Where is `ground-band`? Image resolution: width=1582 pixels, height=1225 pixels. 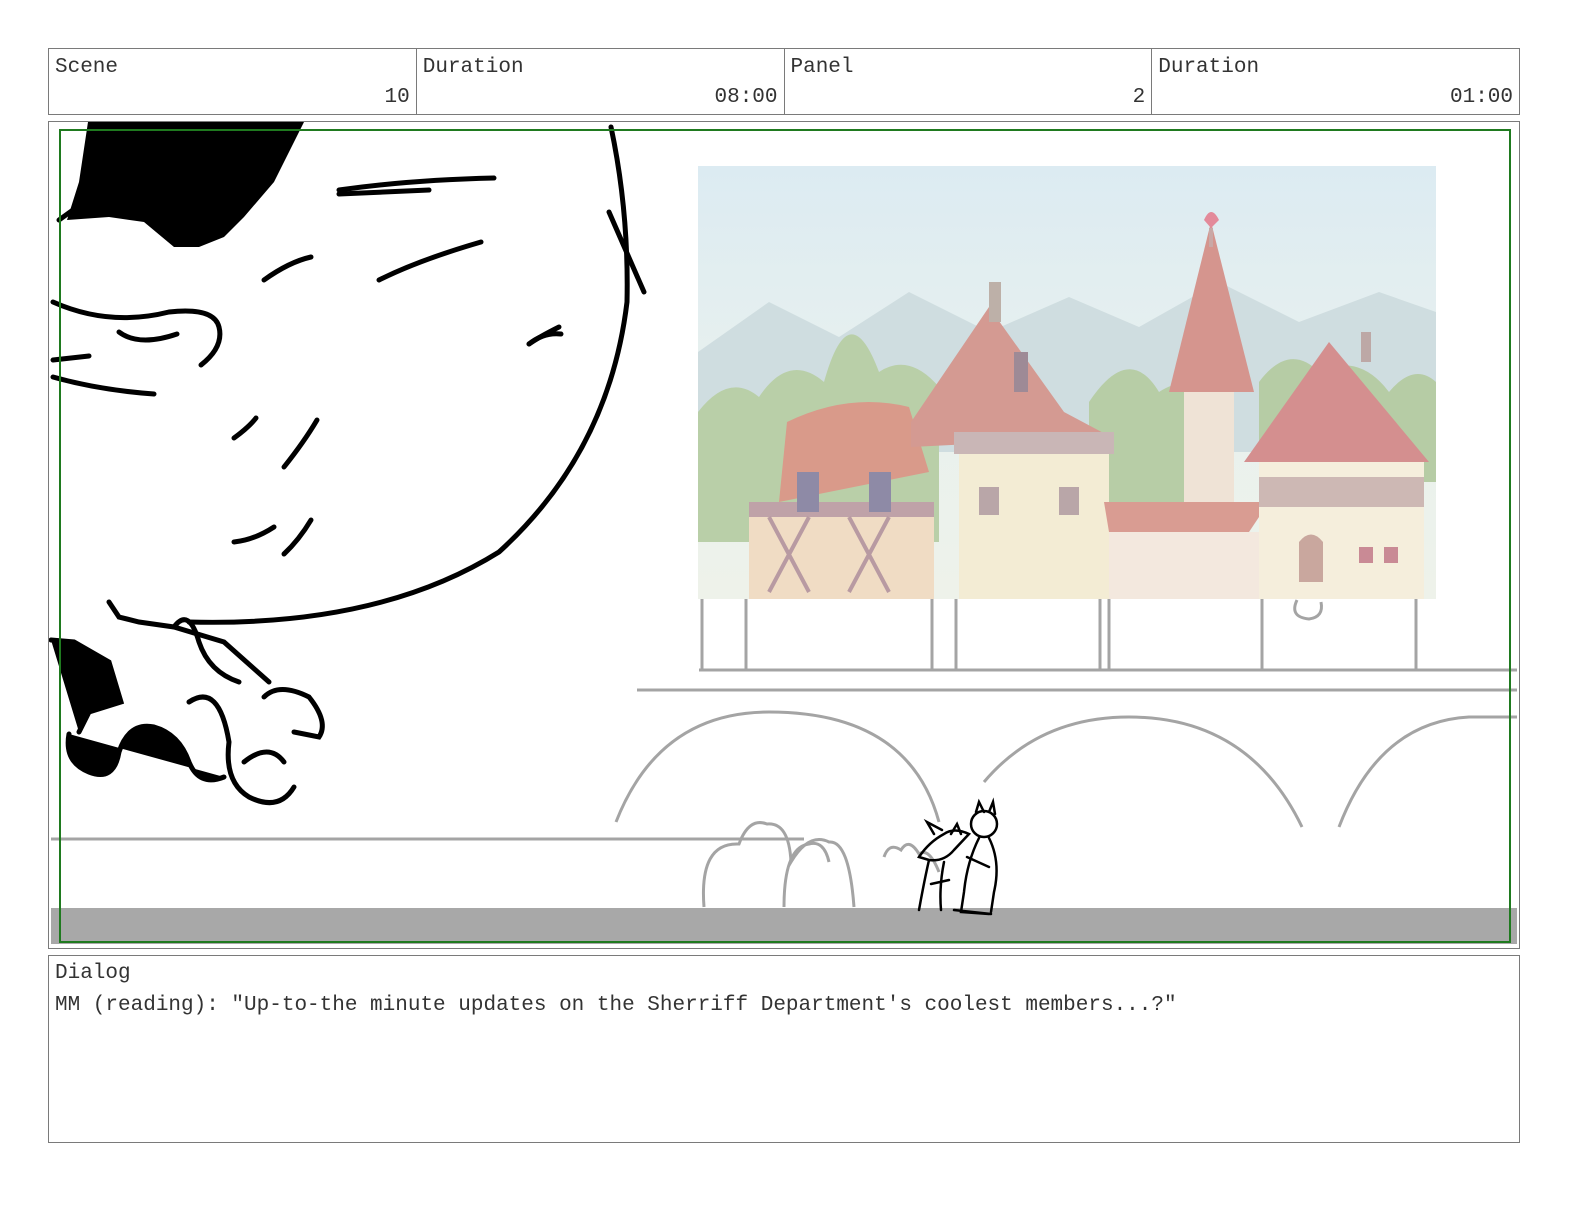
ground-band is located at coordinates (784, 926).